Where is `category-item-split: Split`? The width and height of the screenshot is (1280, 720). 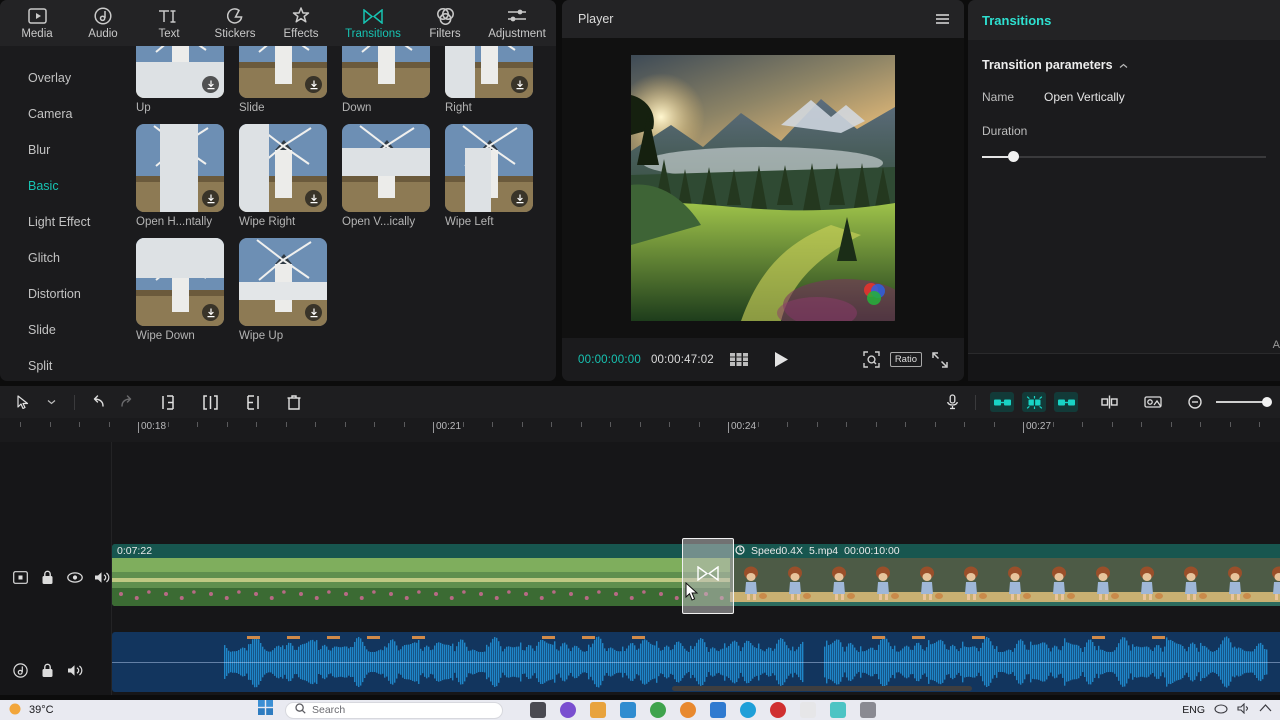
category-item-split: Split is located at coordinates (64, 364).